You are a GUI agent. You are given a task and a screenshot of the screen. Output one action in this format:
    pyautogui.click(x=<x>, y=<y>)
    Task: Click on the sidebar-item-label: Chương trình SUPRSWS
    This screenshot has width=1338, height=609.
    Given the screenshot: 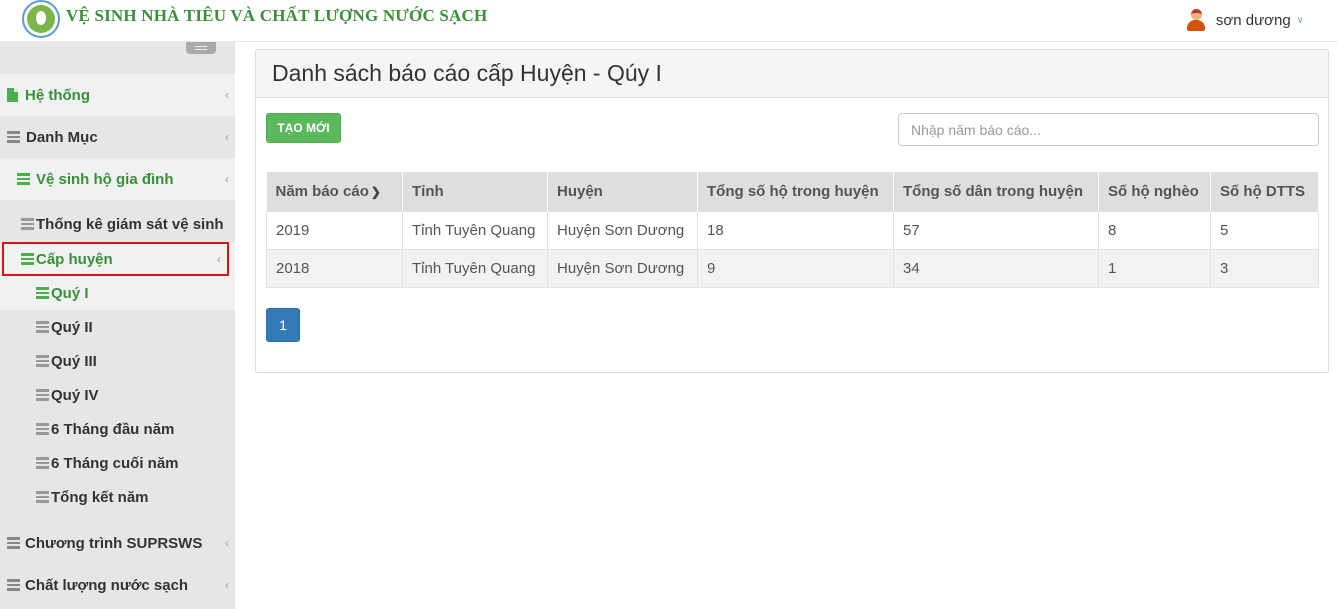 What is the action you would take?
    pyautogui.click(x=114, y=543)
    